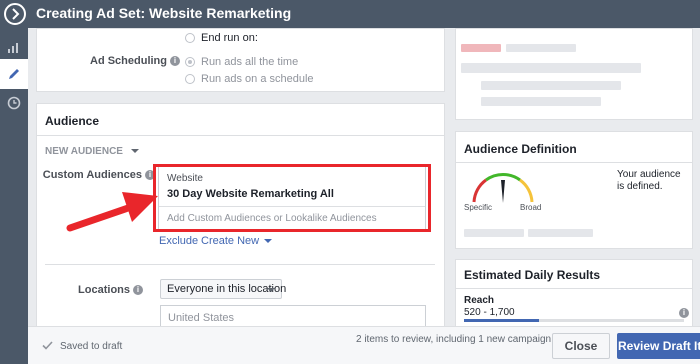 The image size is (700, 364). Describe the element at coordinates (14, 196) in the screenshot. I see `left-rail` at that location.